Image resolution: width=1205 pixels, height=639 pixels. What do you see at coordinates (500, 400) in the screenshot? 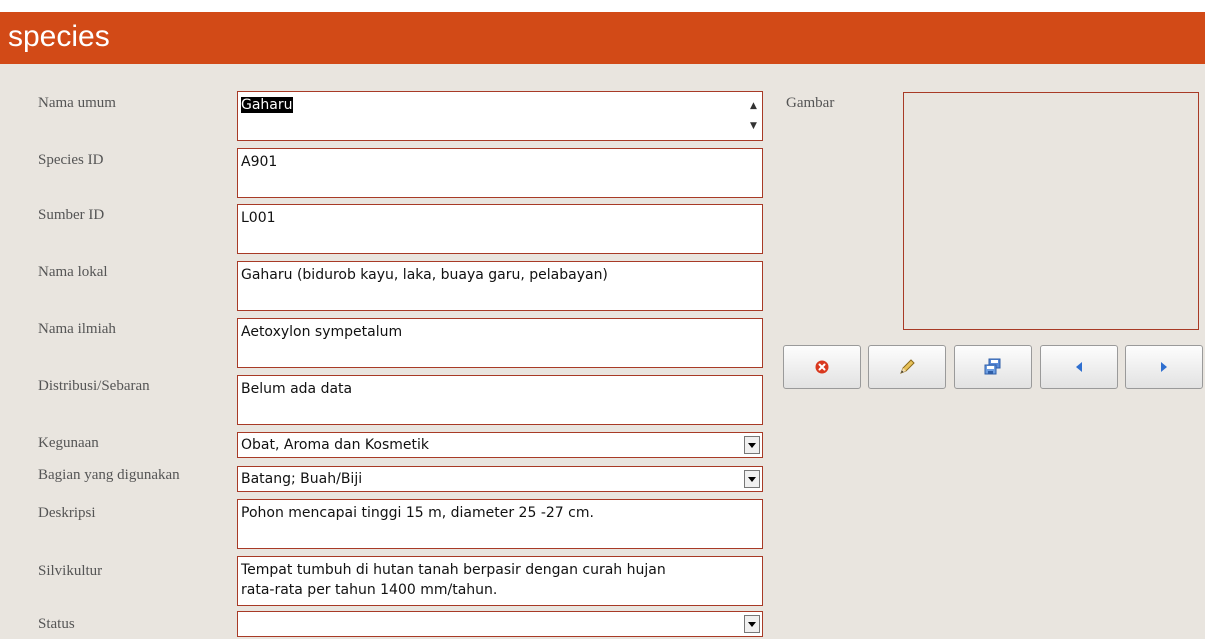
I see `distribusi-field: Belum ada data` at bounding box center [500, 400].